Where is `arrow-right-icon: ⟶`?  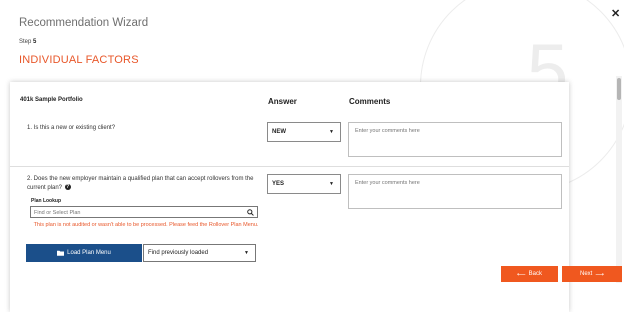 arrow-right-icon: ⟶ is located at coordinates (599, 274).